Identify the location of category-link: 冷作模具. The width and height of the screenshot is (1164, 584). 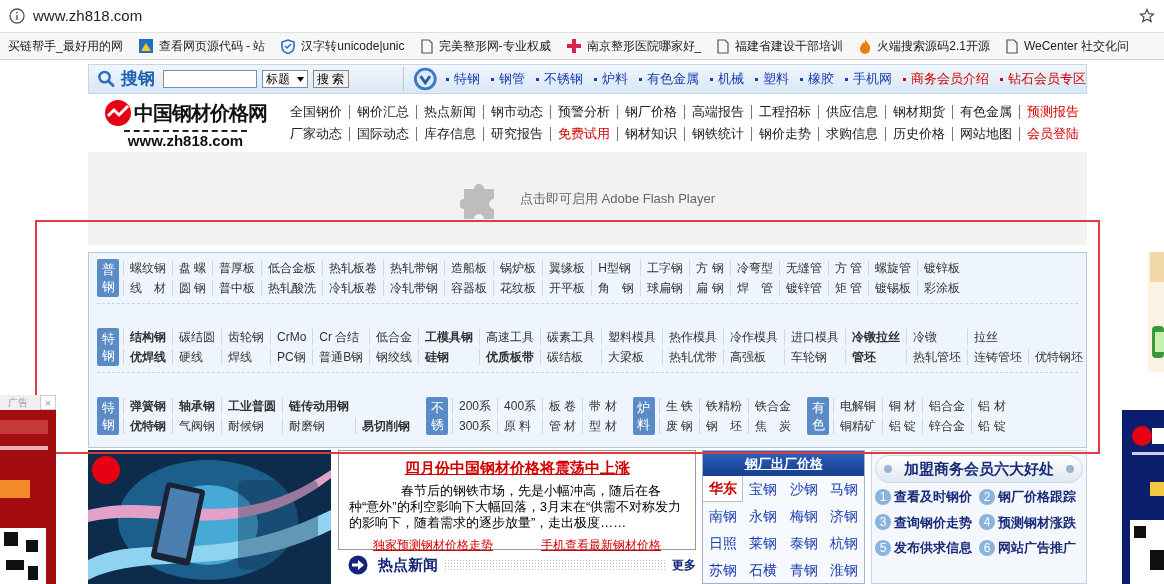
(754, 337).